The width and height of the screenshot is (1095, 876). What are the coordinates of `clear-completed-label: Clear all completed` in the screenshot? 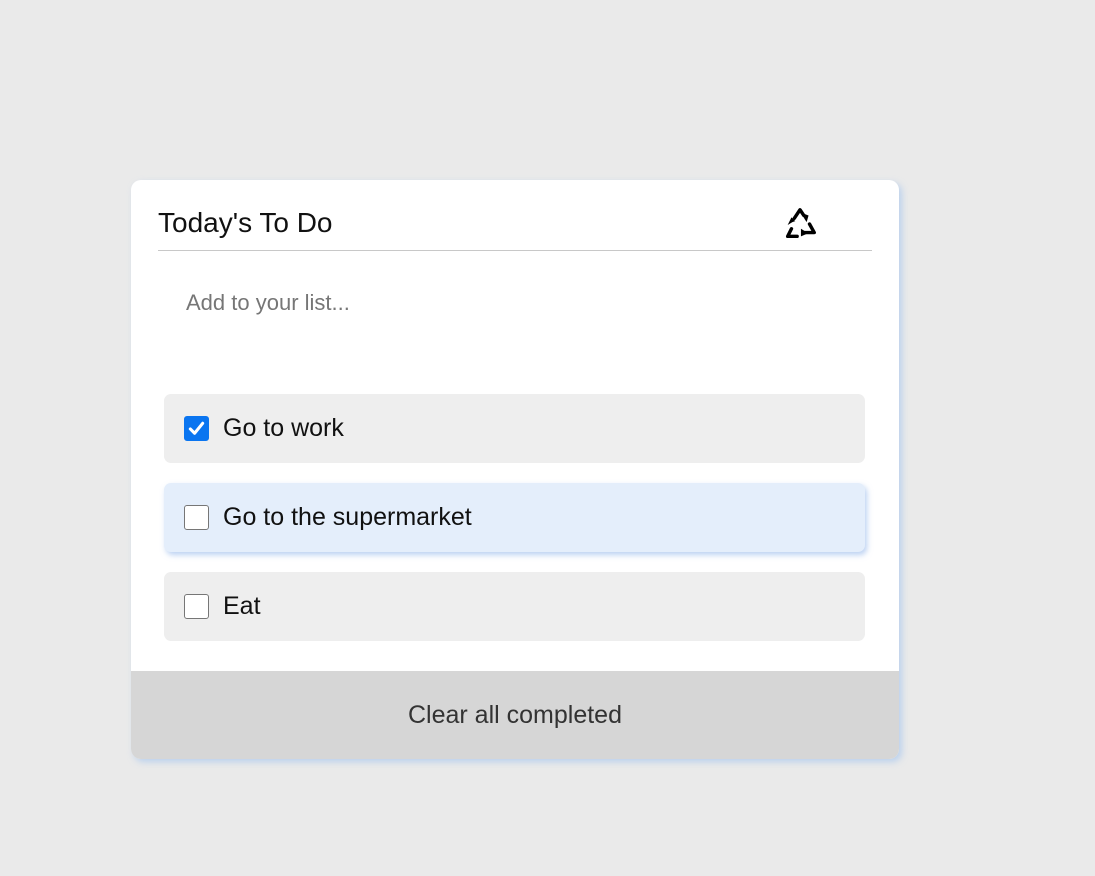 It's located at (515, 714).